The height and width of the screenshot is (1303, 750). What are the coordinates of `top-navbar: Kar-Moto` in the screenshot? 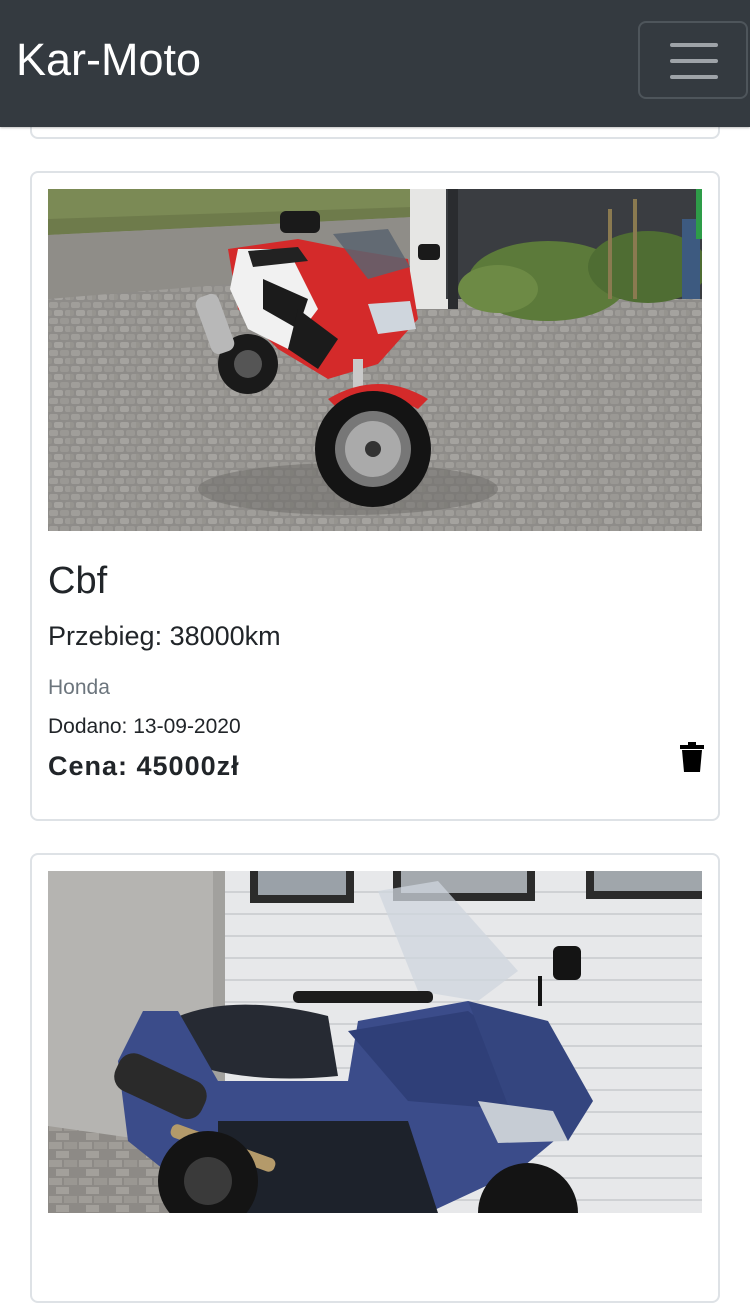 It's located at (375, 63).